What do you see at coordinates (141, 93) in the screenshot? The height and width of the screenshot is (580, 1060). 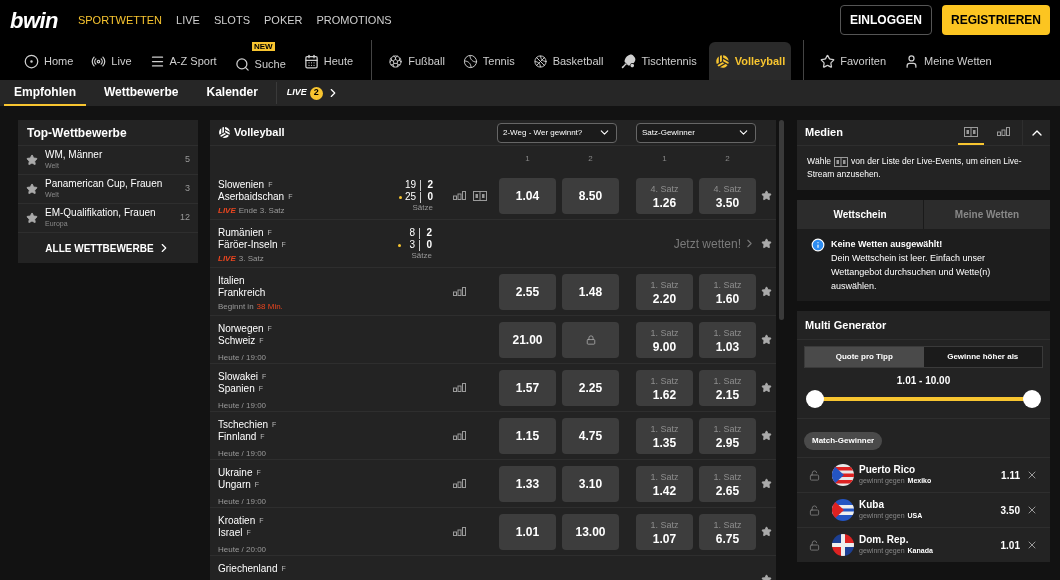 I see `sub-nav-tab: Wettbewerbe` at bounding box center [141, 93].